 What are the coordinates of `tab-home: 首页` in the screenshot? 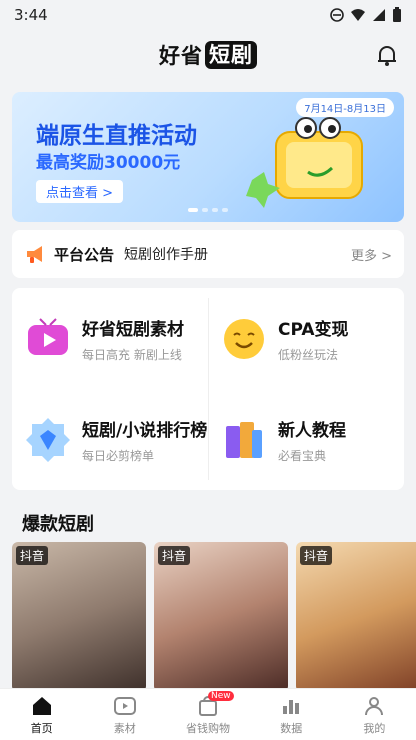 It's located at (41, 714).